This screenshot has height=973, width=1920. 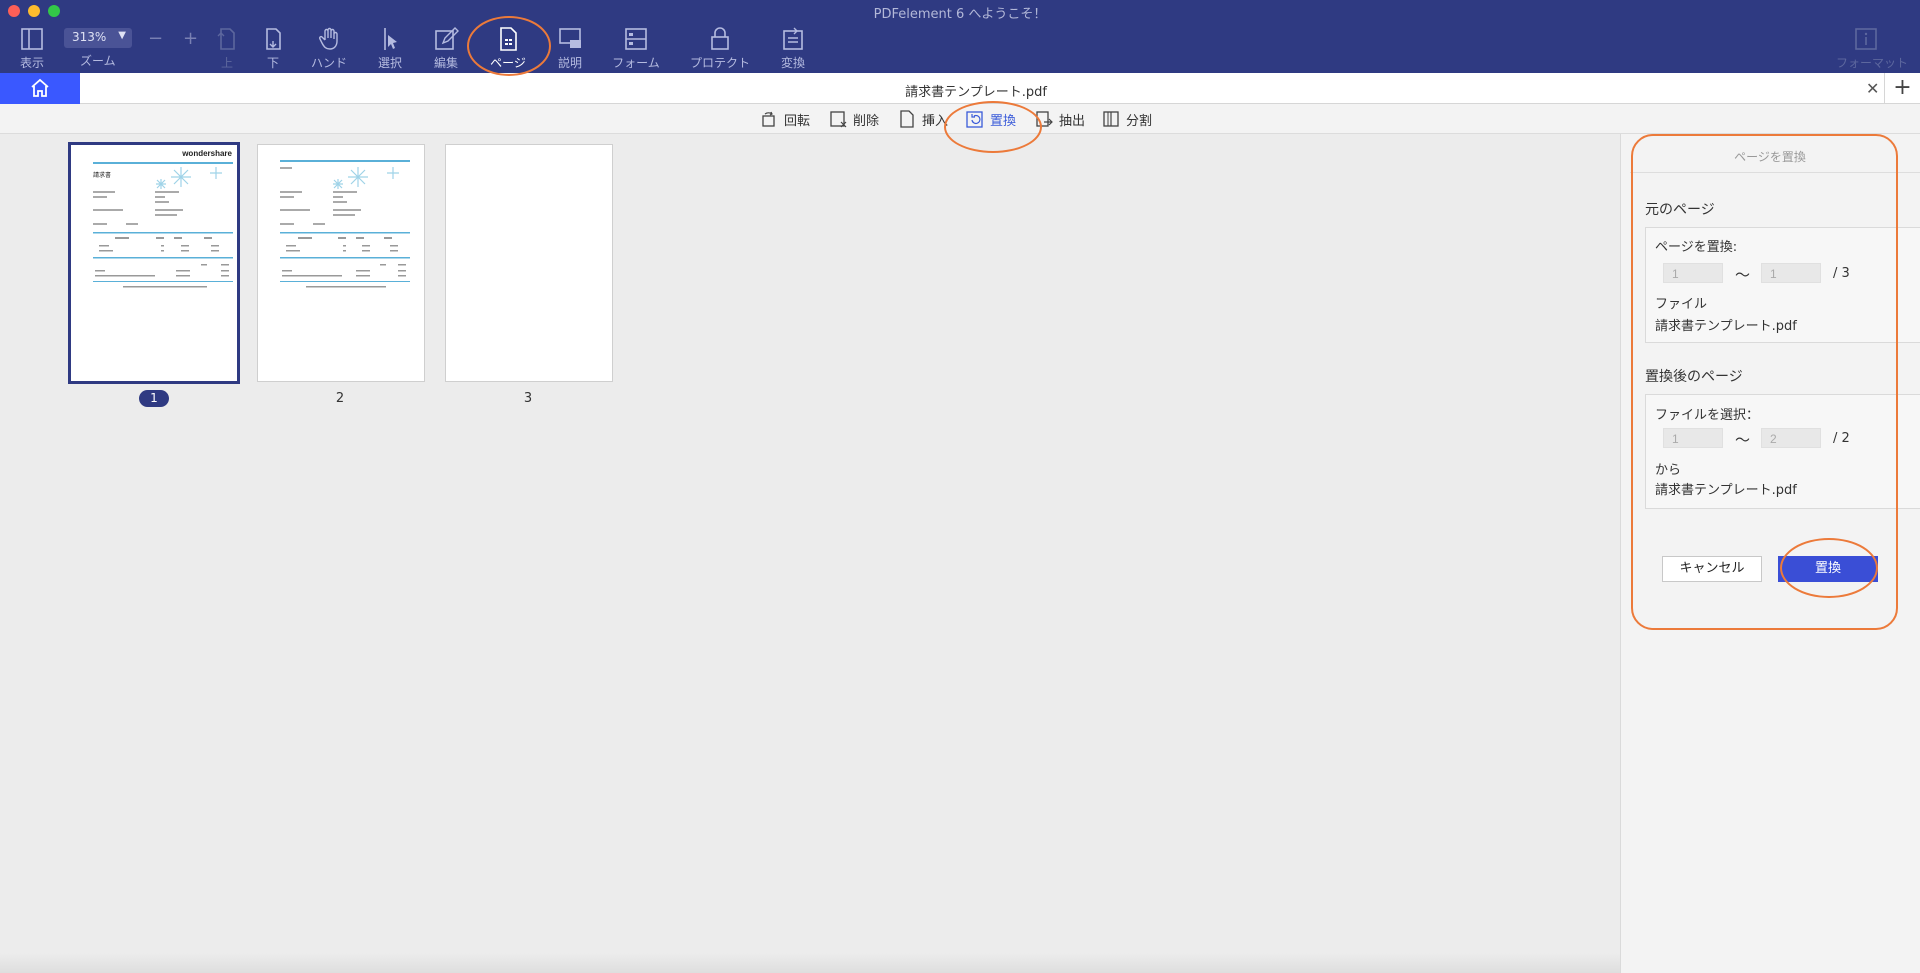 I want to click on invoice-page-preview, so click(x=345, y=224).